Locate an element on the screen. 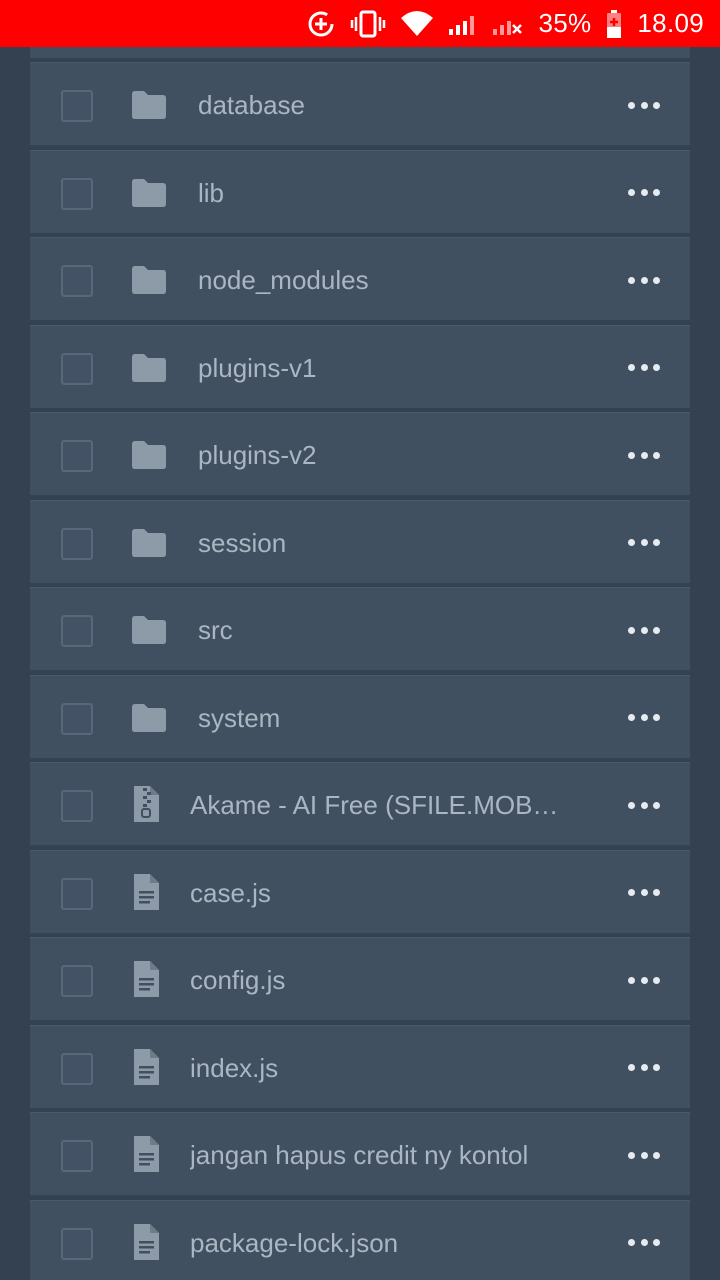  status-bar: 35% 18.09 is located at coordinates (360, 23).